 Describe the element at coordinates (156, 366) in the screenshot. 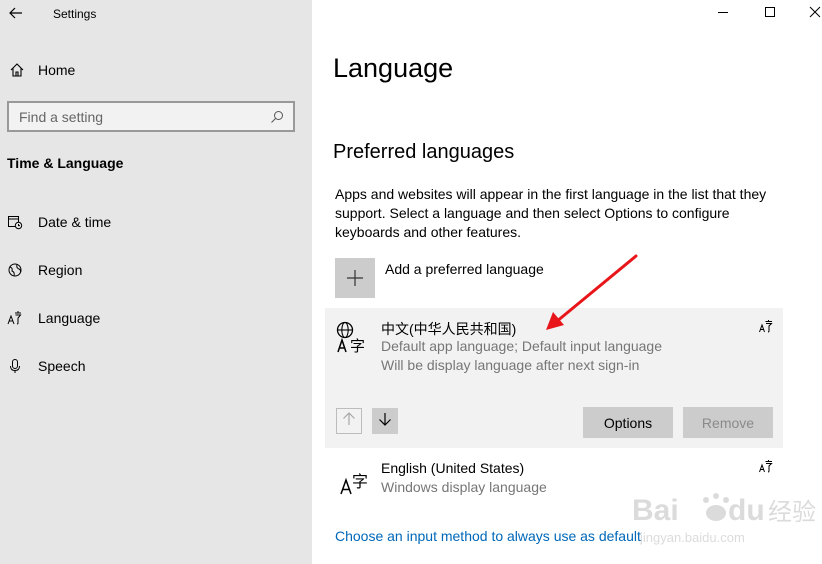

I see `sidebar-item-speech: Speech` at that location.